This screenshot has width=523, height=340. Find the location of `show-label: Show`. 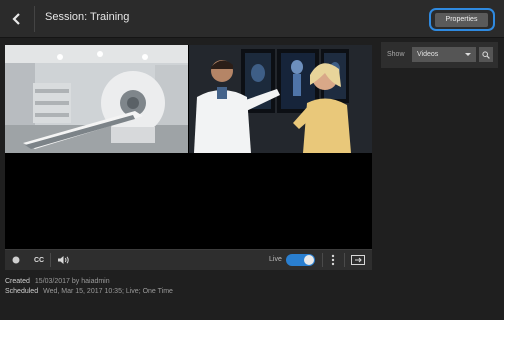

show-label: Show is located at coordinates (396, 54).